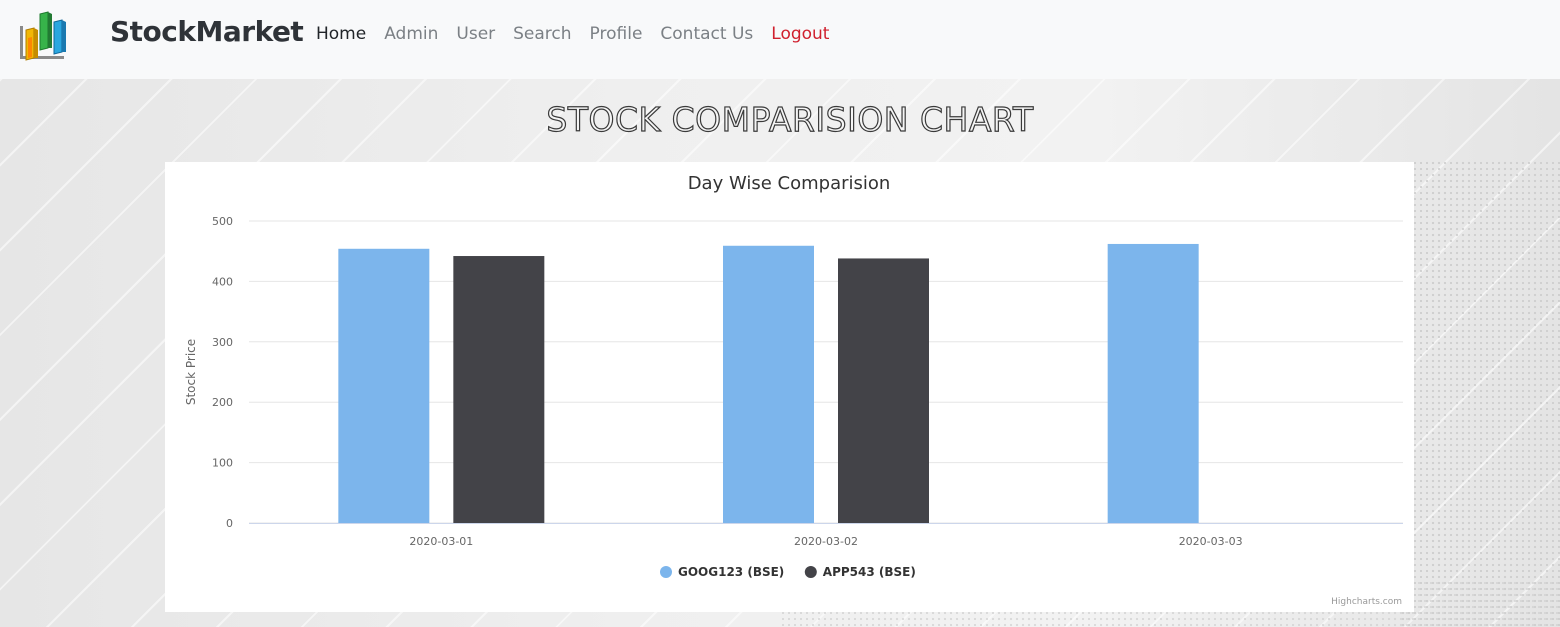  What do you see at coordinates (222, 281) in the screenshot?
I see `y-tick-label: 400` at bounding box center [222, 281].